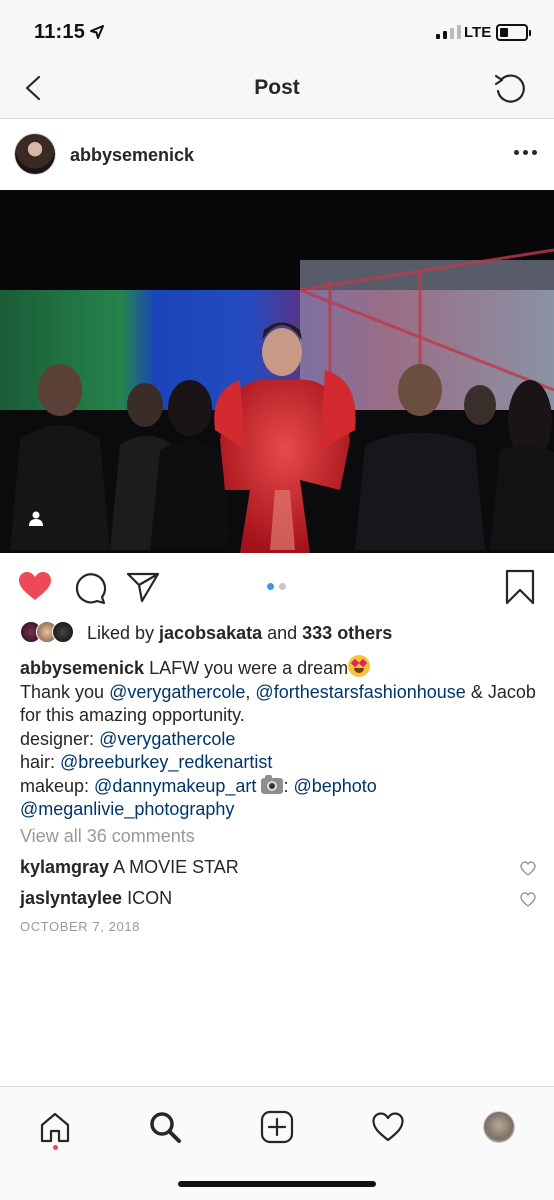  I want to click on page-title: Post, so click(277, 87).